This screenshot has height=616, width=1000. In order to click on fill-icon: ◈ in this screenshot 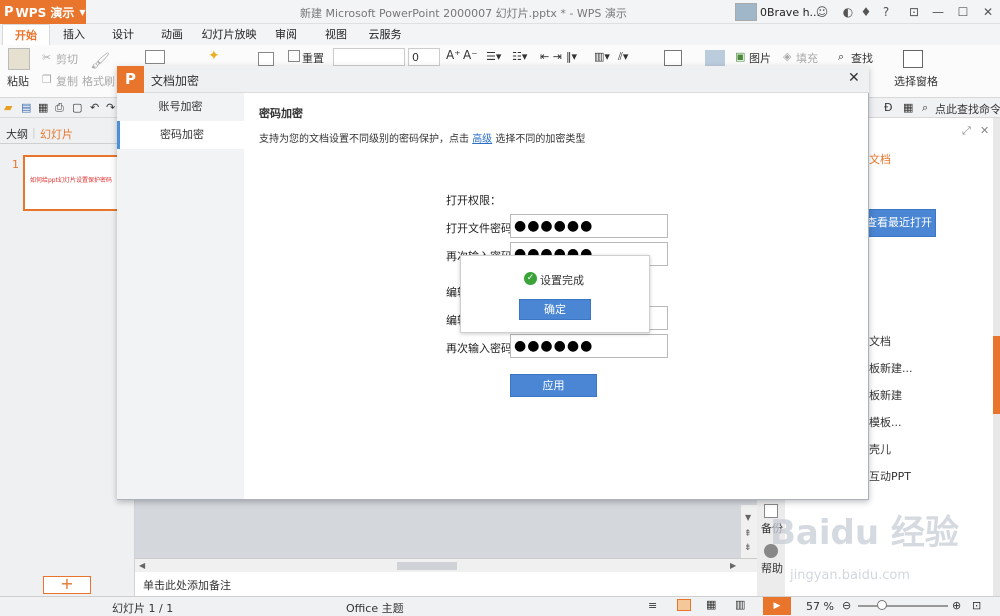, I will do `click(787, 56)`.